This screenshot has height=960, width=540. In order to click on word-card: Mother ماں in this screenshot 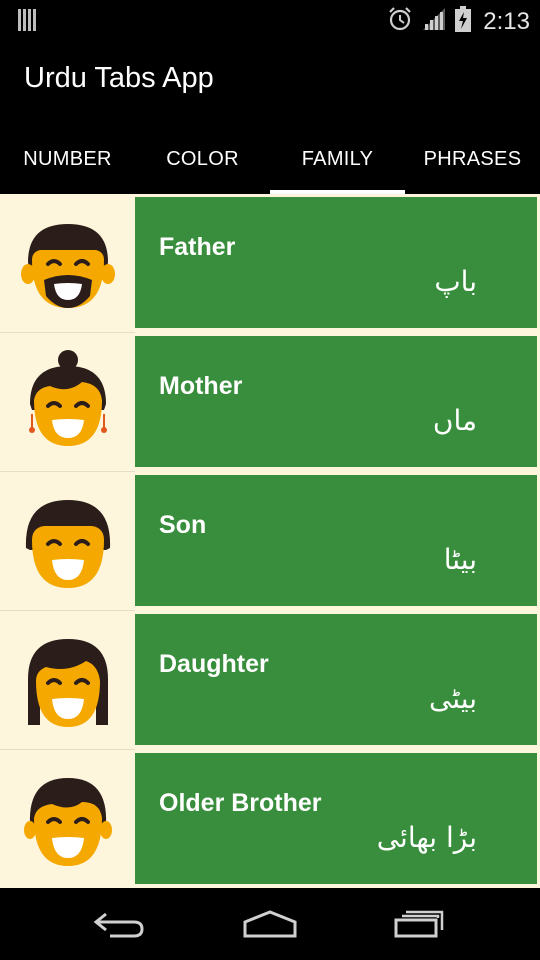, I will do `click(336, 401)`.